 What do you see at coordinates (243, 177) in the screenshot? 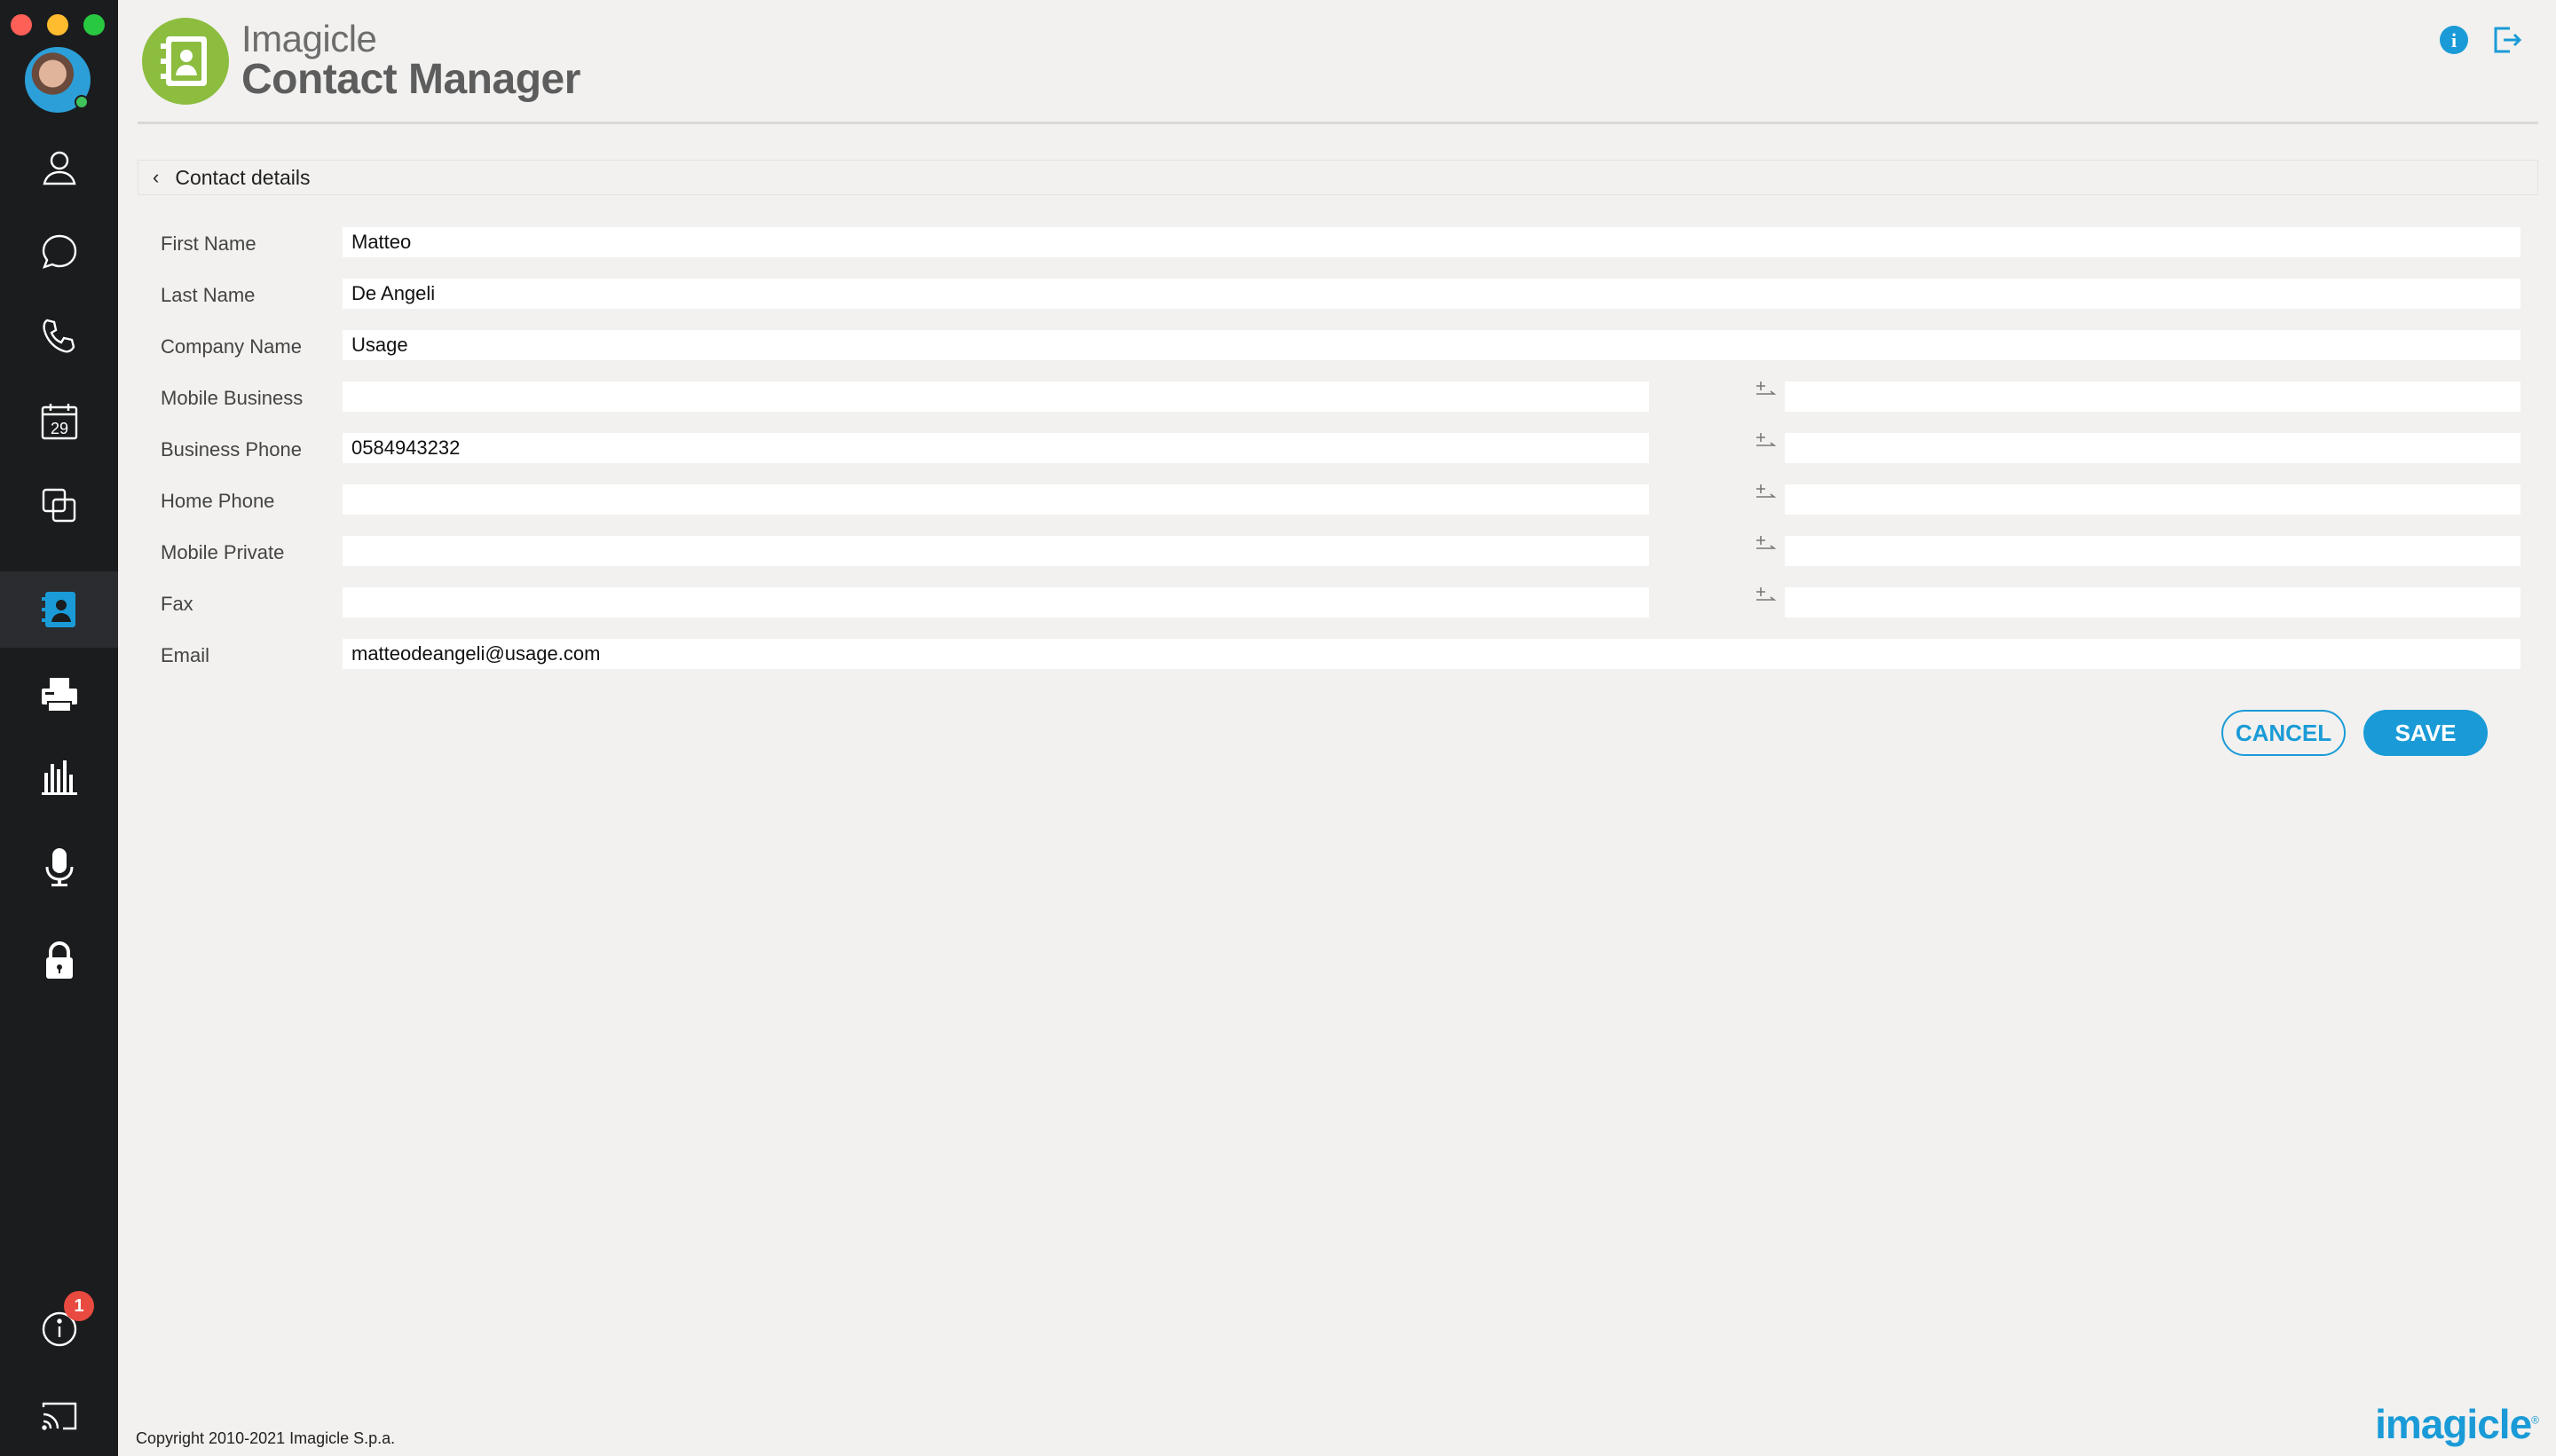
I see `breadcrumb-label: Contact details` at bounding box center [243, 177].